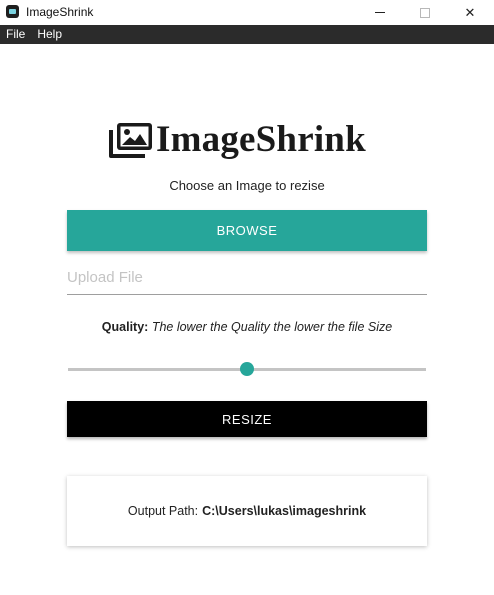 This screenshot has width=494, height=595. I want to click on close-icon: ✕, so click(470, 12).